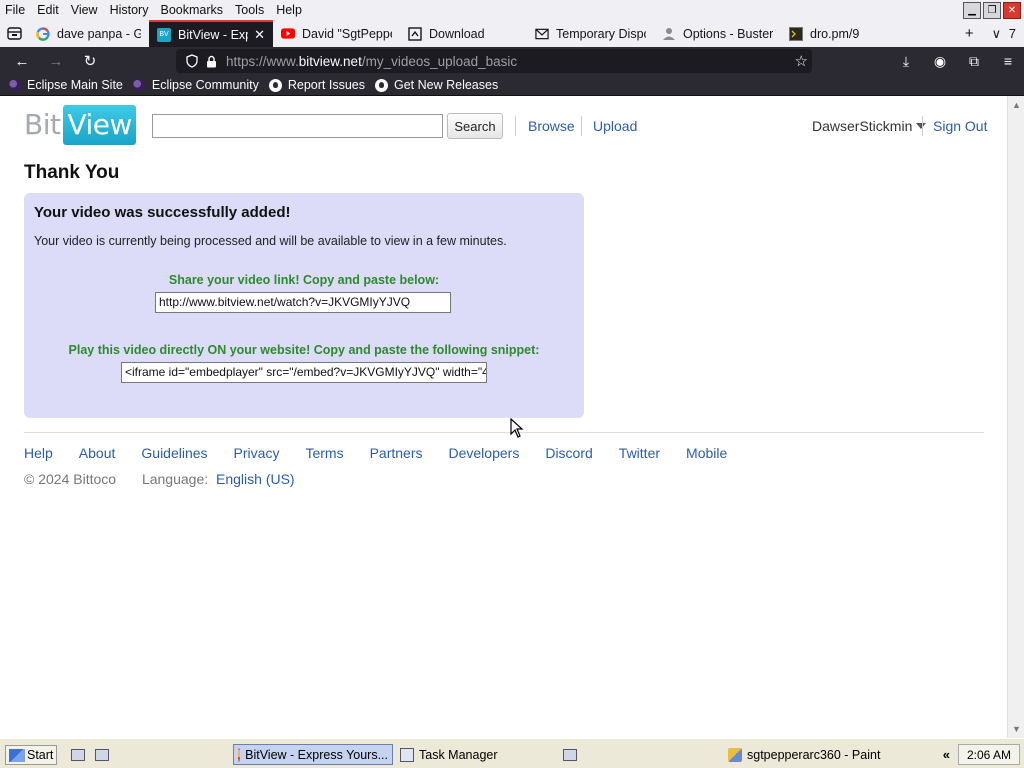  What do you see at coordinates (1012, 33) in the screenshot?
I see `tab-count: 7` at bounding box center [1012, 33].